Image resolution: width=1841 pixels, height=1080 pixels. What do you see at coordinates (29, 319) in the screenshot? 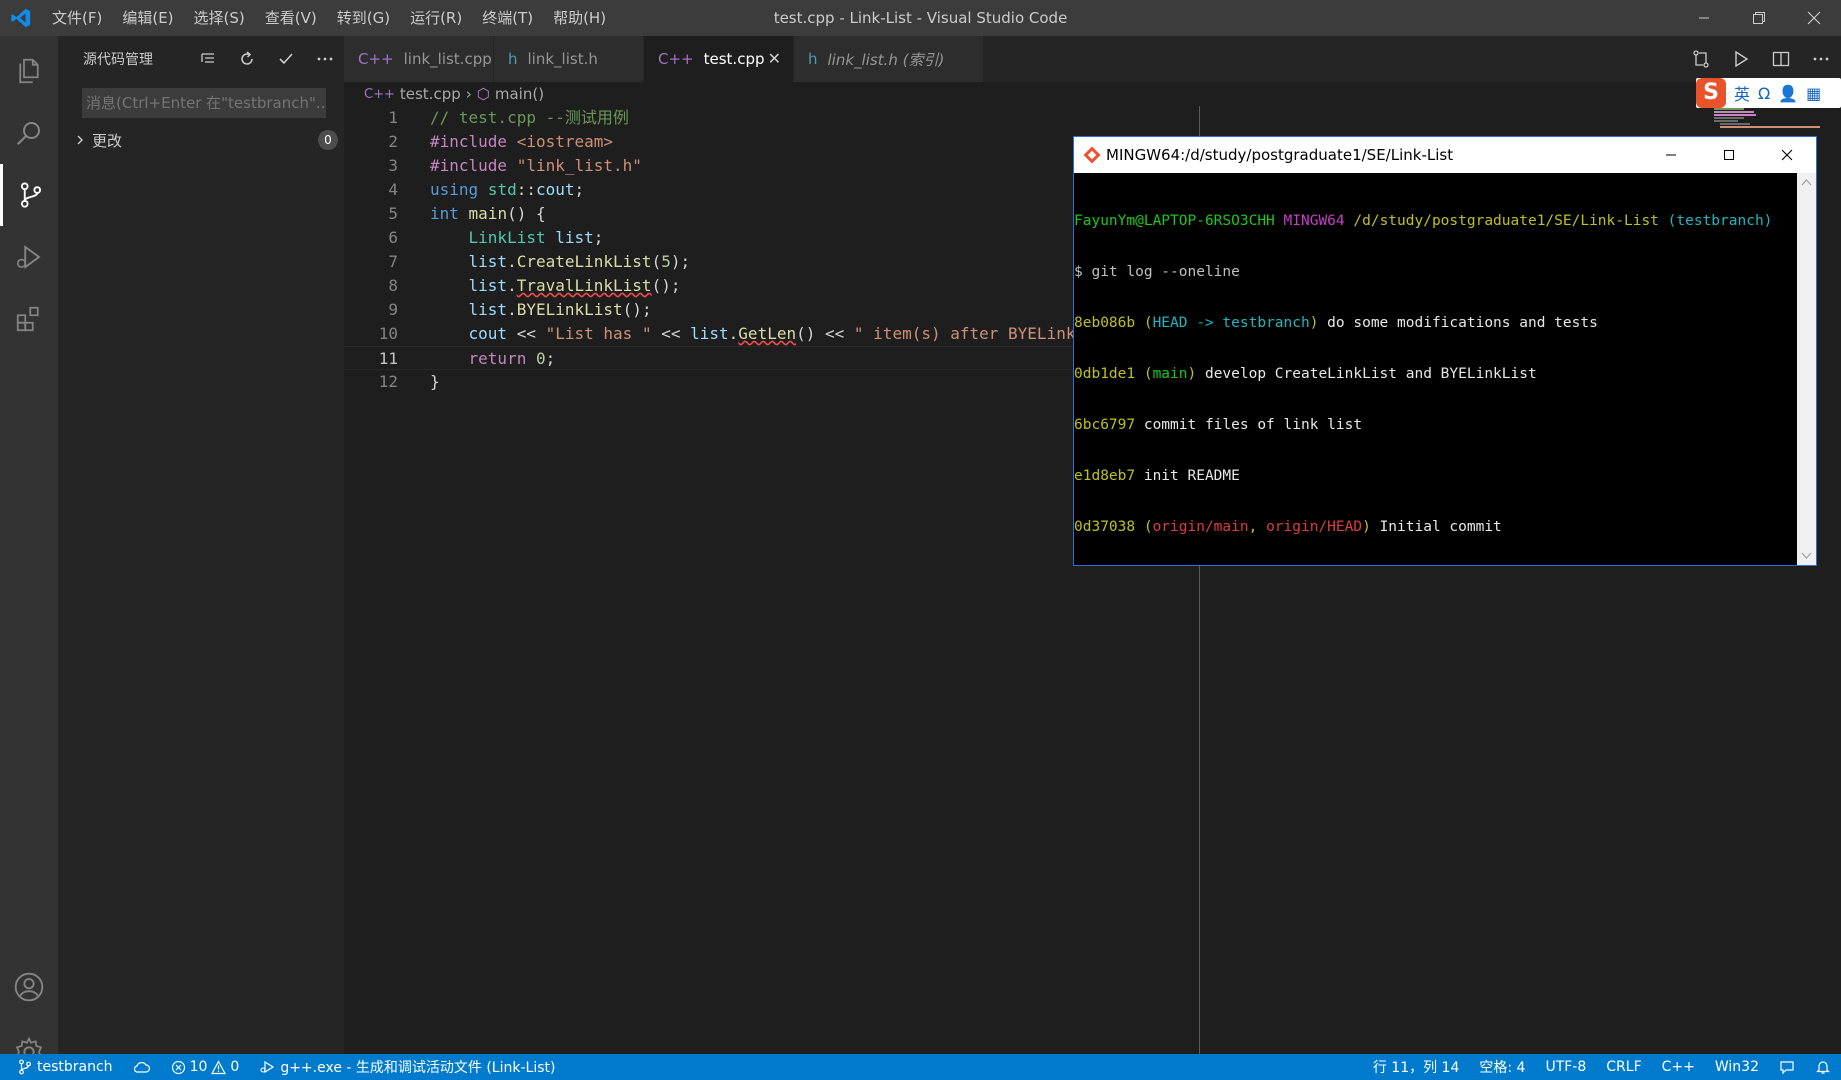
I see `extensions-icon` at bounding box center [29, 319].